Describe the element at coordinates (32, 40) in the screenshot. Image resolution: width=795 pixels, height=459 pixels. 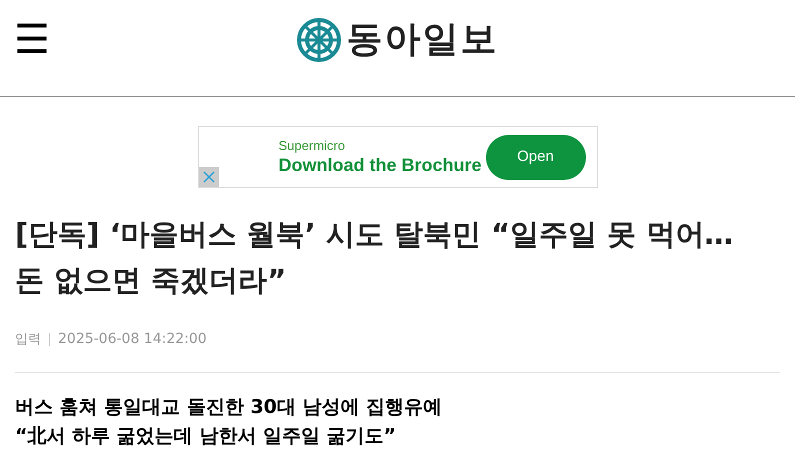
I see `menu-icon: ☰` at that location.